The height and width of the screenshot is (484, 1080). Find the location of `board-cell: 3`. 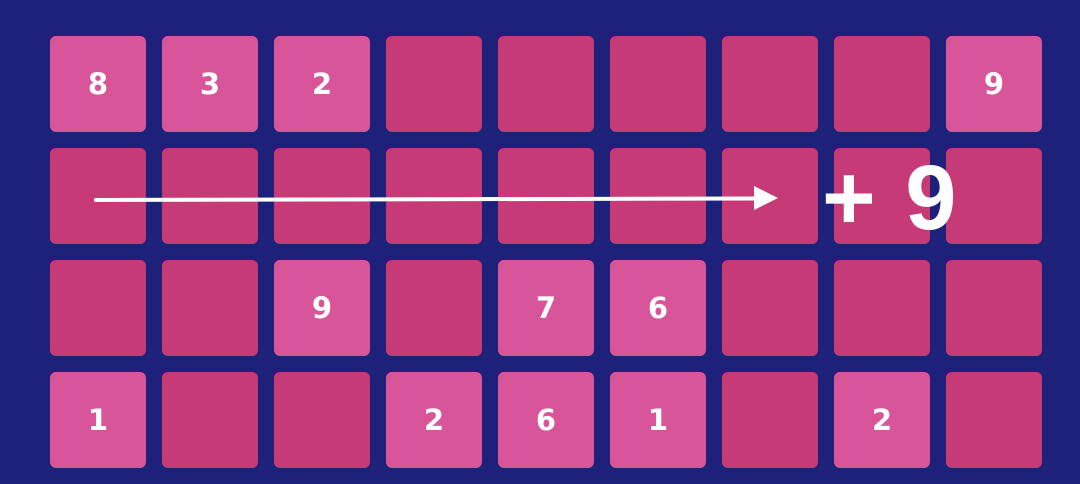

board-cell: 3 is located at coordinates (210, 84).